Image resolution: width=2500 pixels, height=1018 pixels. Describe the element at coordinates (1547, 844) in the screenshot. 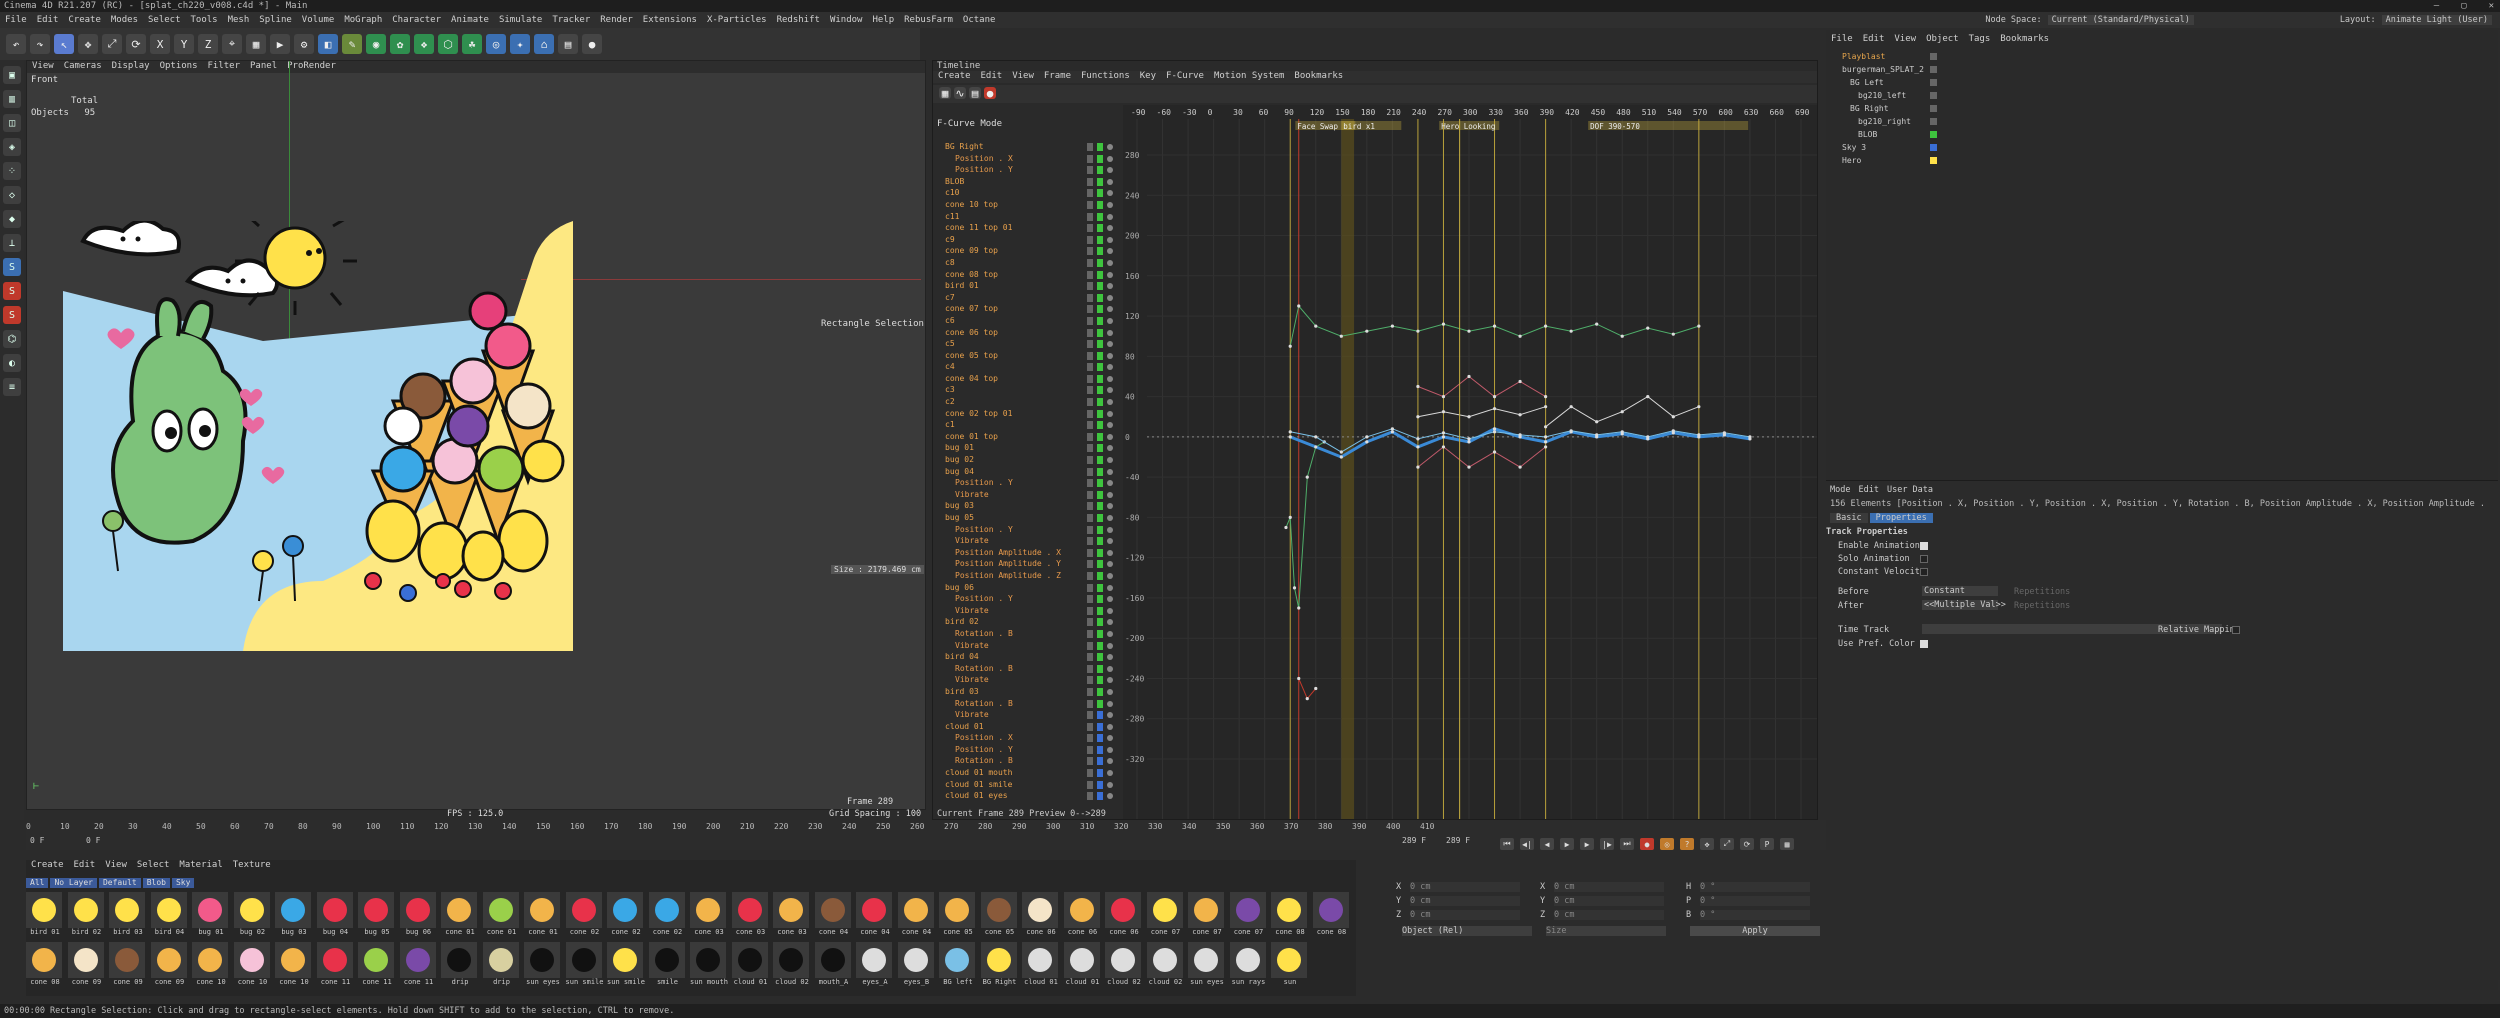

I see `prev-frame-icon: ◀` at that location.